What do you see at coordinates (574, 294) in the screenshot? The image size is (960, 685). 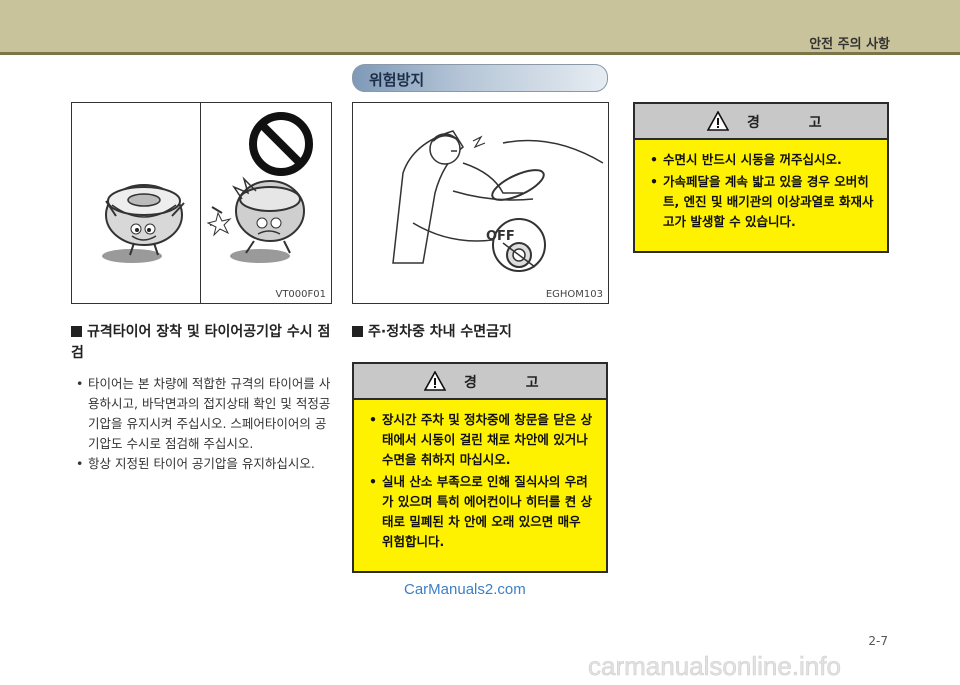 I see `figure-code: EGHOM103` at bounding box center [574, 294].